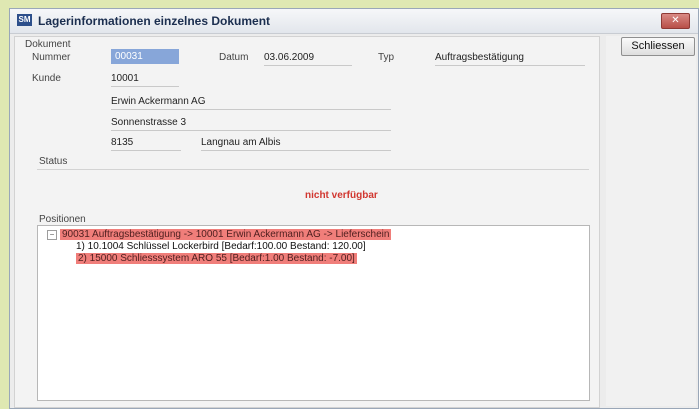 Image resolution: width=699 pixels, height=409 pixels. Describe the element at coordinates (510, 58) in the screenshot. I see `type-field: Auftragsbestätigung` at that location.